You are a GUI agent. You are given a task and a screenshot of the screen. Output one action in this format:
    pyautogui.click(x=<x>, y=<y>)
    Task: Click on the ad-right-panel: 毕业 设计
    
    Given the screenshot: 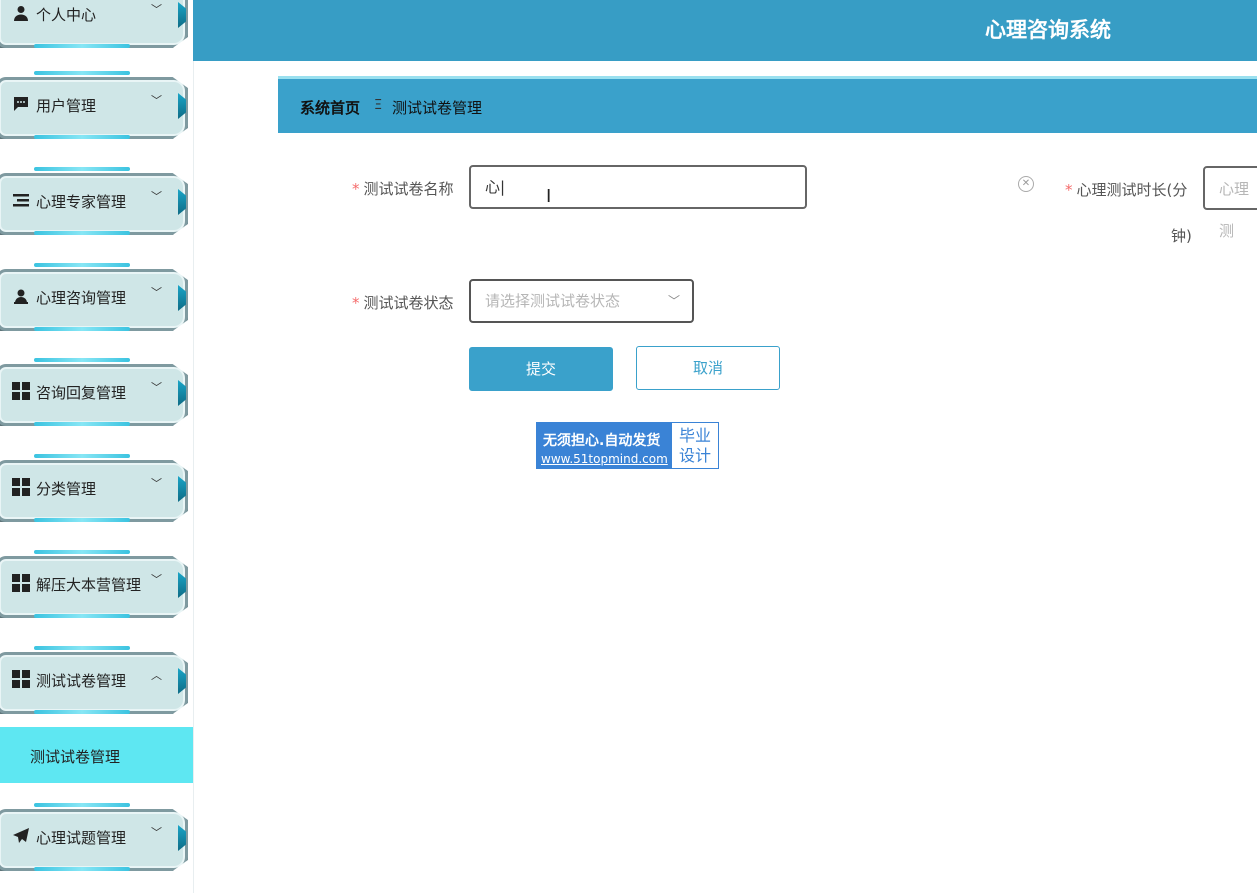 What is the action you would take?
    pyautogui.click(x=695, y=445)
    